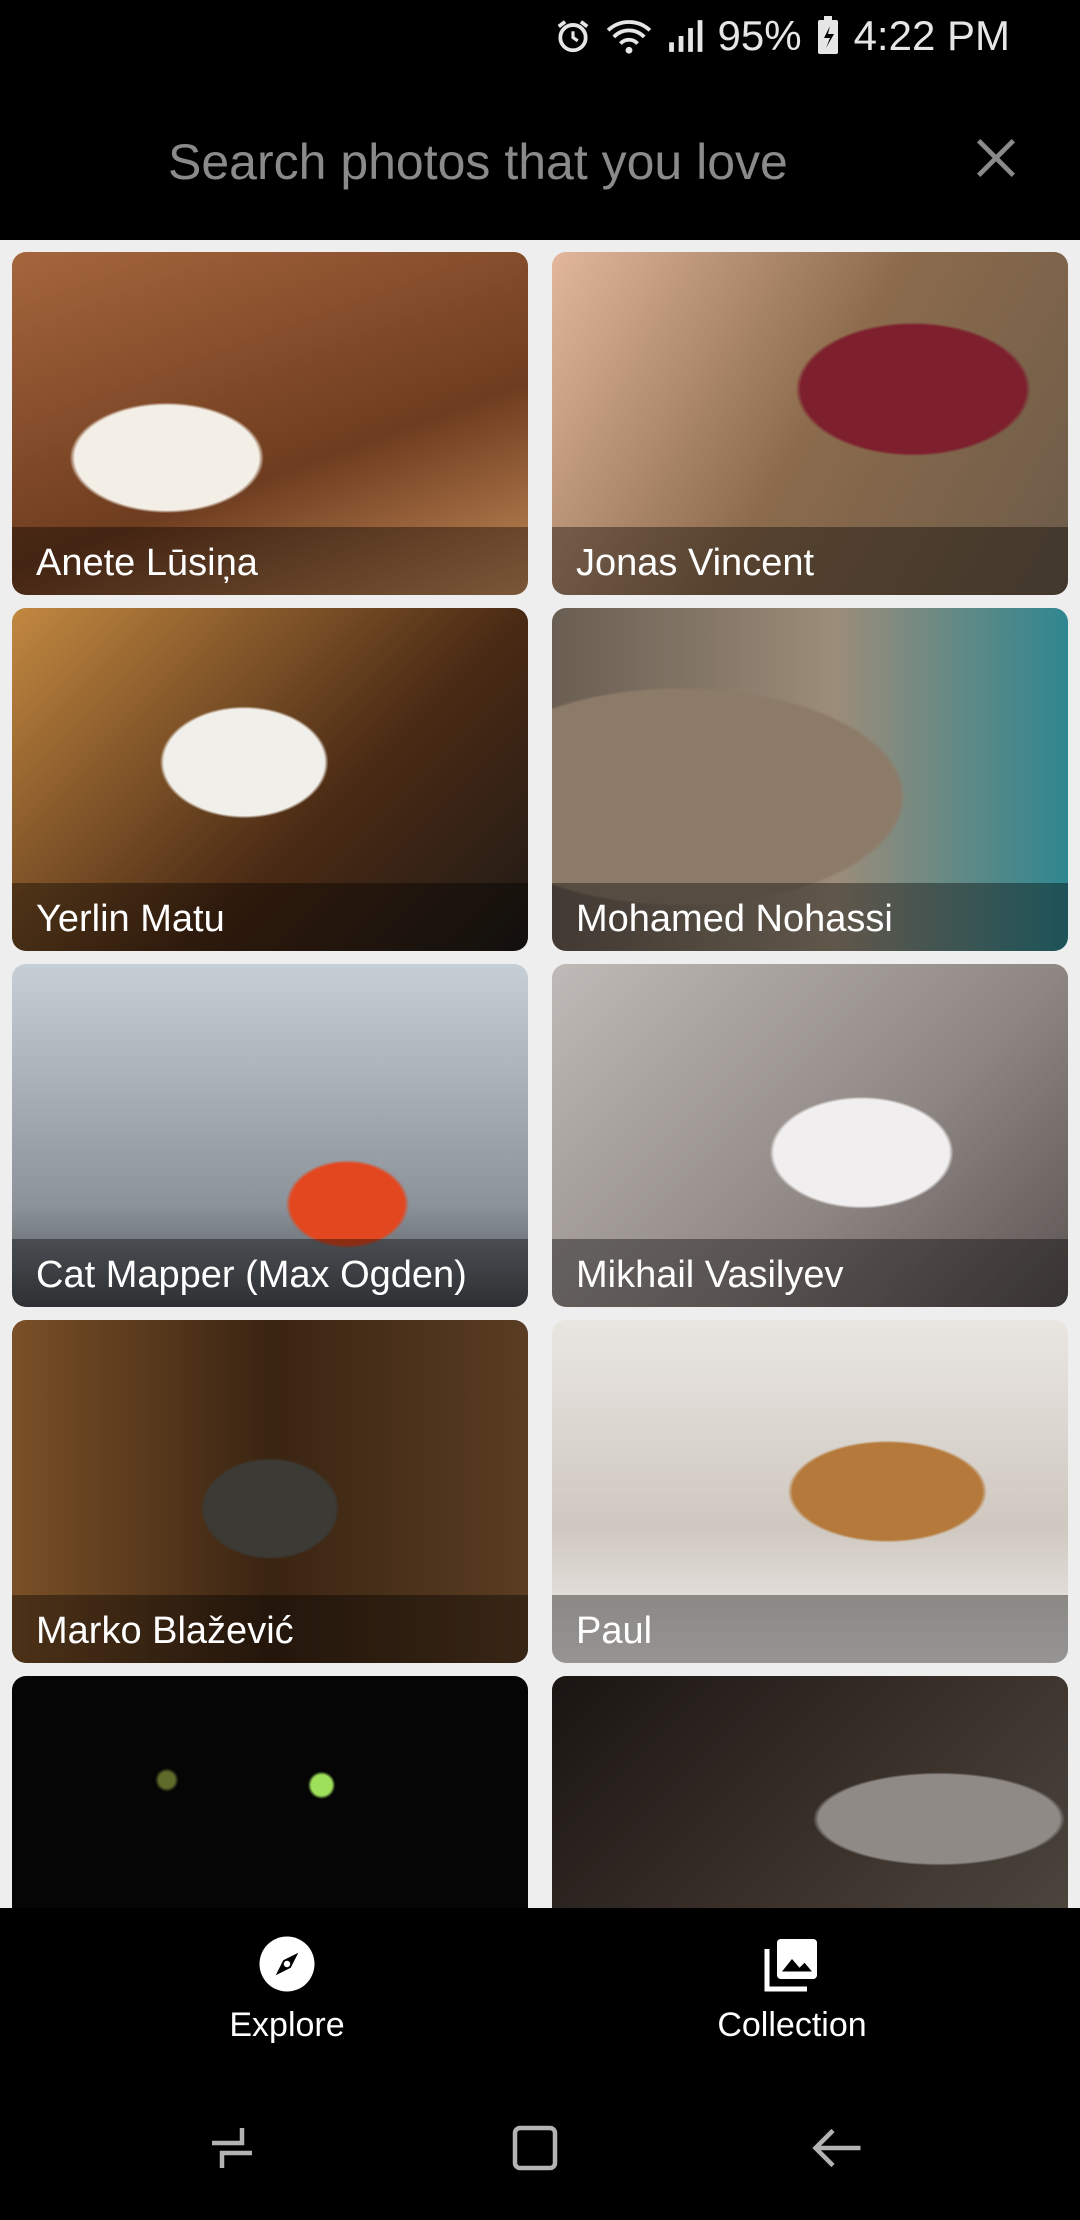 Image resolution: width=1080 pixels, height=2220 pixels. I want to click on status-bar: 95% 4:22 PM, so click(540, 36).